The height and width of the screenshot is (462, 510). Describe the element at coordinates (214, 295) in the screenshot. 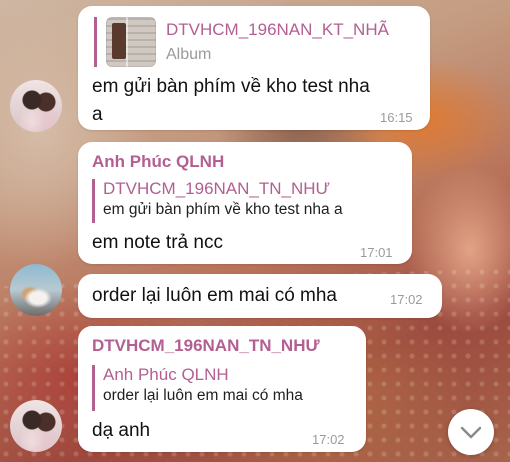

I see `message-text: order lại luôn em mai có mha` at that location.